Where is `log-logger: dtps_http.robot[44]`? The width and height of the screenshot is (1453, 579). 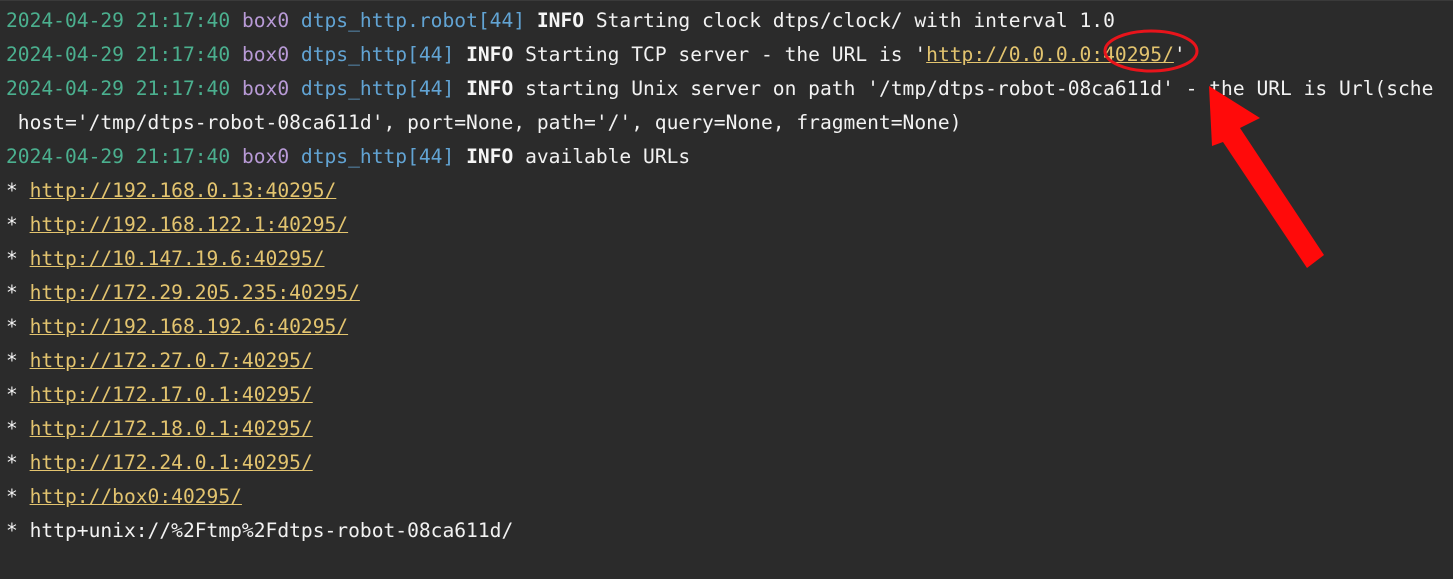
log-logger: dtps_http.robot[44] is located at coordinates (413, 20).